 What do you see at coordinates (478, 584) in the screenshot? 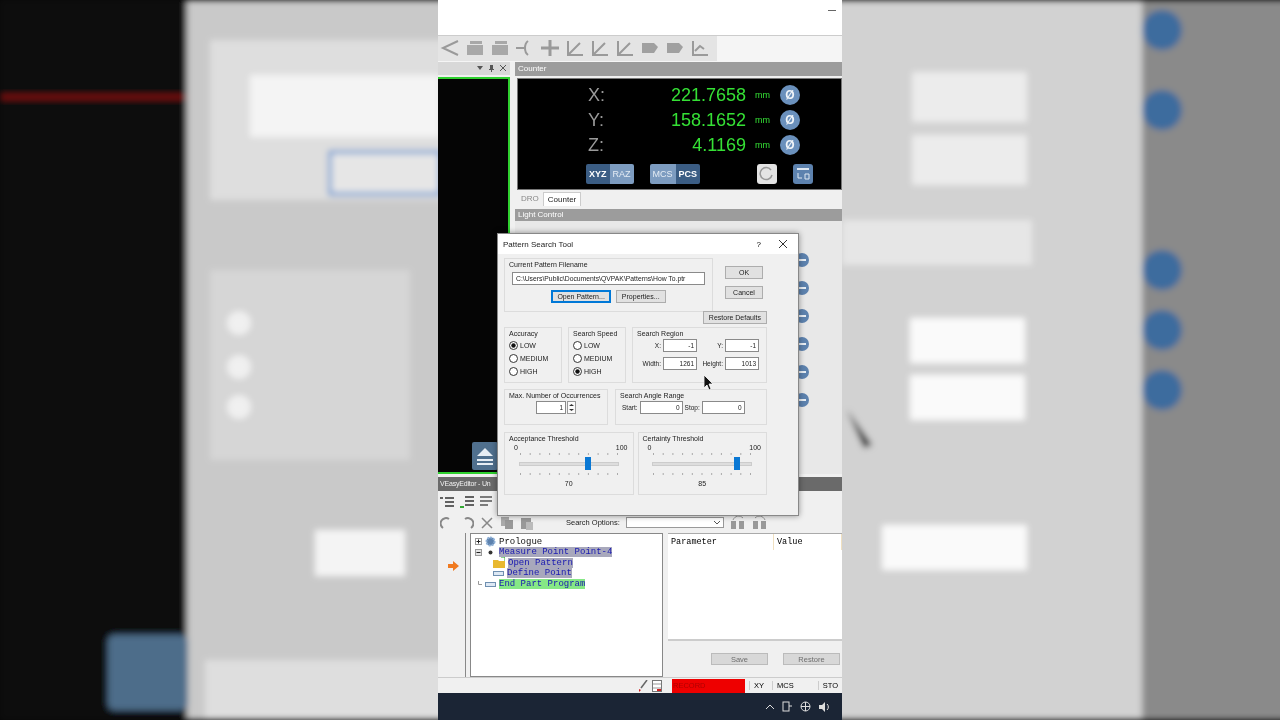
I see `tree-connector` at bounding box center [478, 584].